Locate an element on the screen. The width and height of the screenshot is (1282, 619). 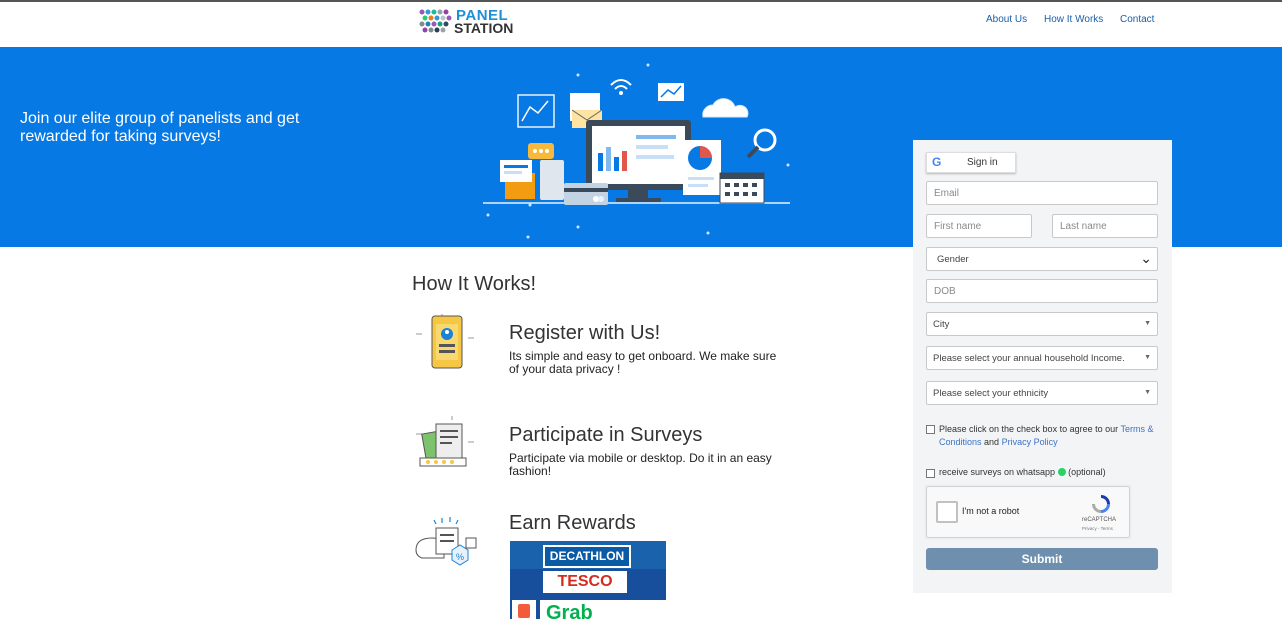
reward-brands-panel: DECATHLON TESCO Grab is located at coordinates (588, 580).